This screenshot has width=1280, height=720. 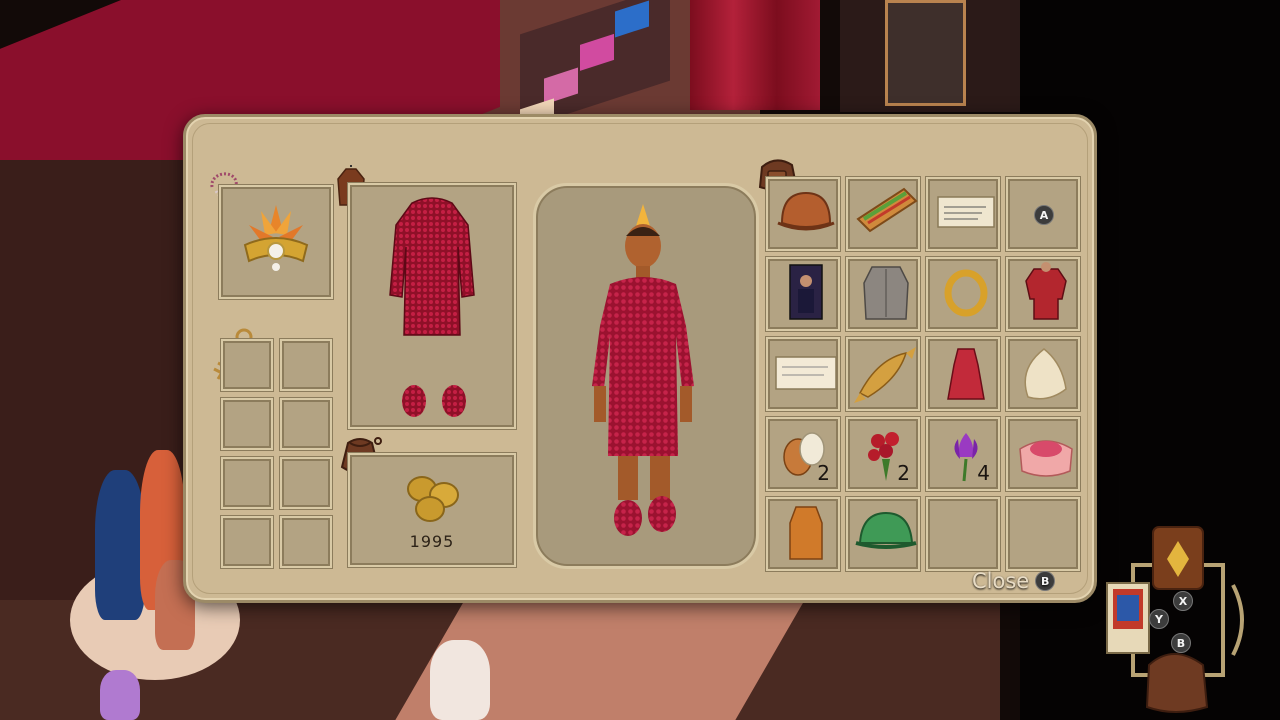 I want to click on green-helmet-icon, so click(x=886, y=530).